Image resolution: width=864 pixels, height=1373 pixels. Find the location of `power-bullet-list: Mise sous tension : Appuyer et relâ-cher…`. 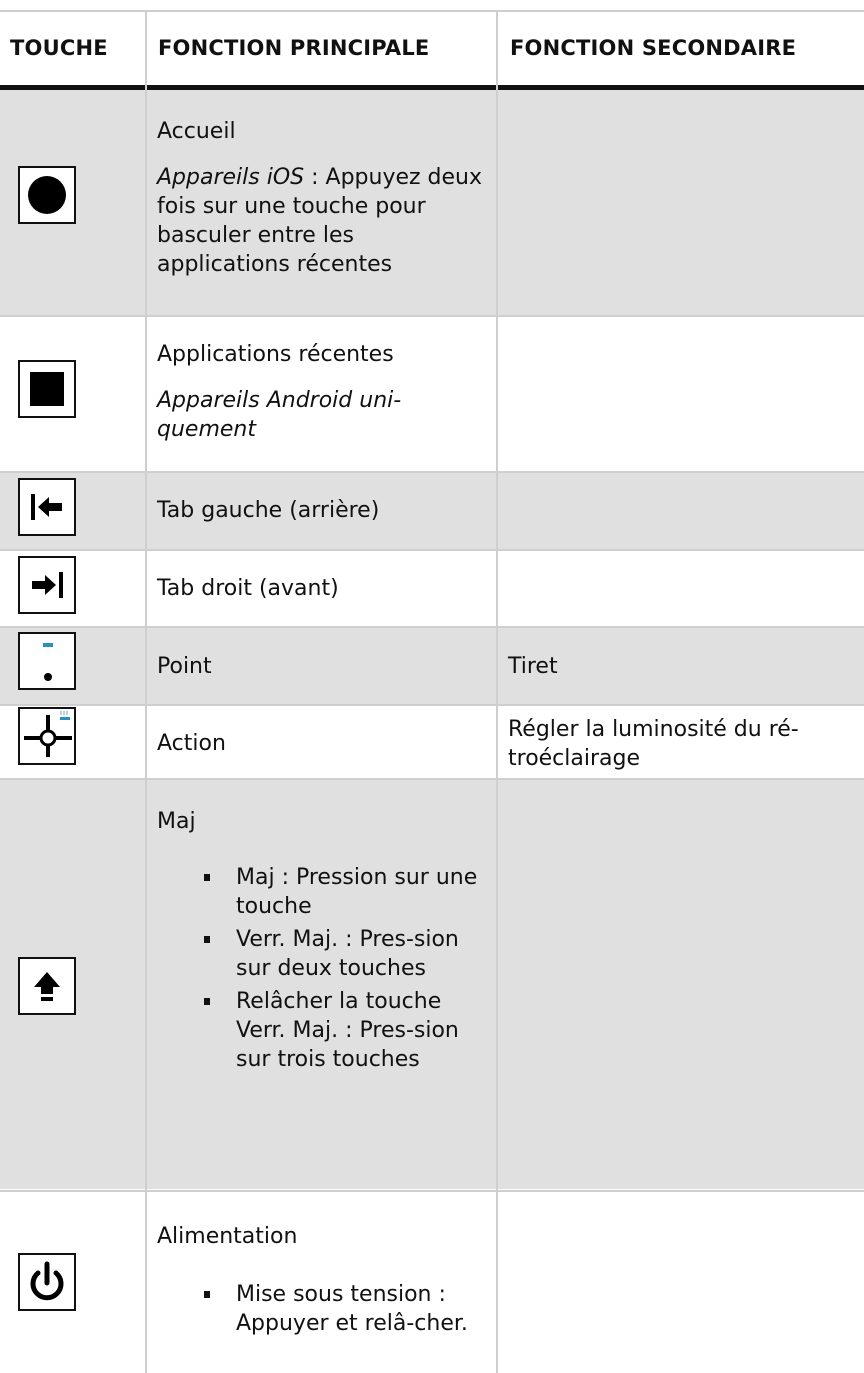

power-bullet-list: Mise sous tension : Appuyer et relâ-cher… is located at coordinates (346, 1311).